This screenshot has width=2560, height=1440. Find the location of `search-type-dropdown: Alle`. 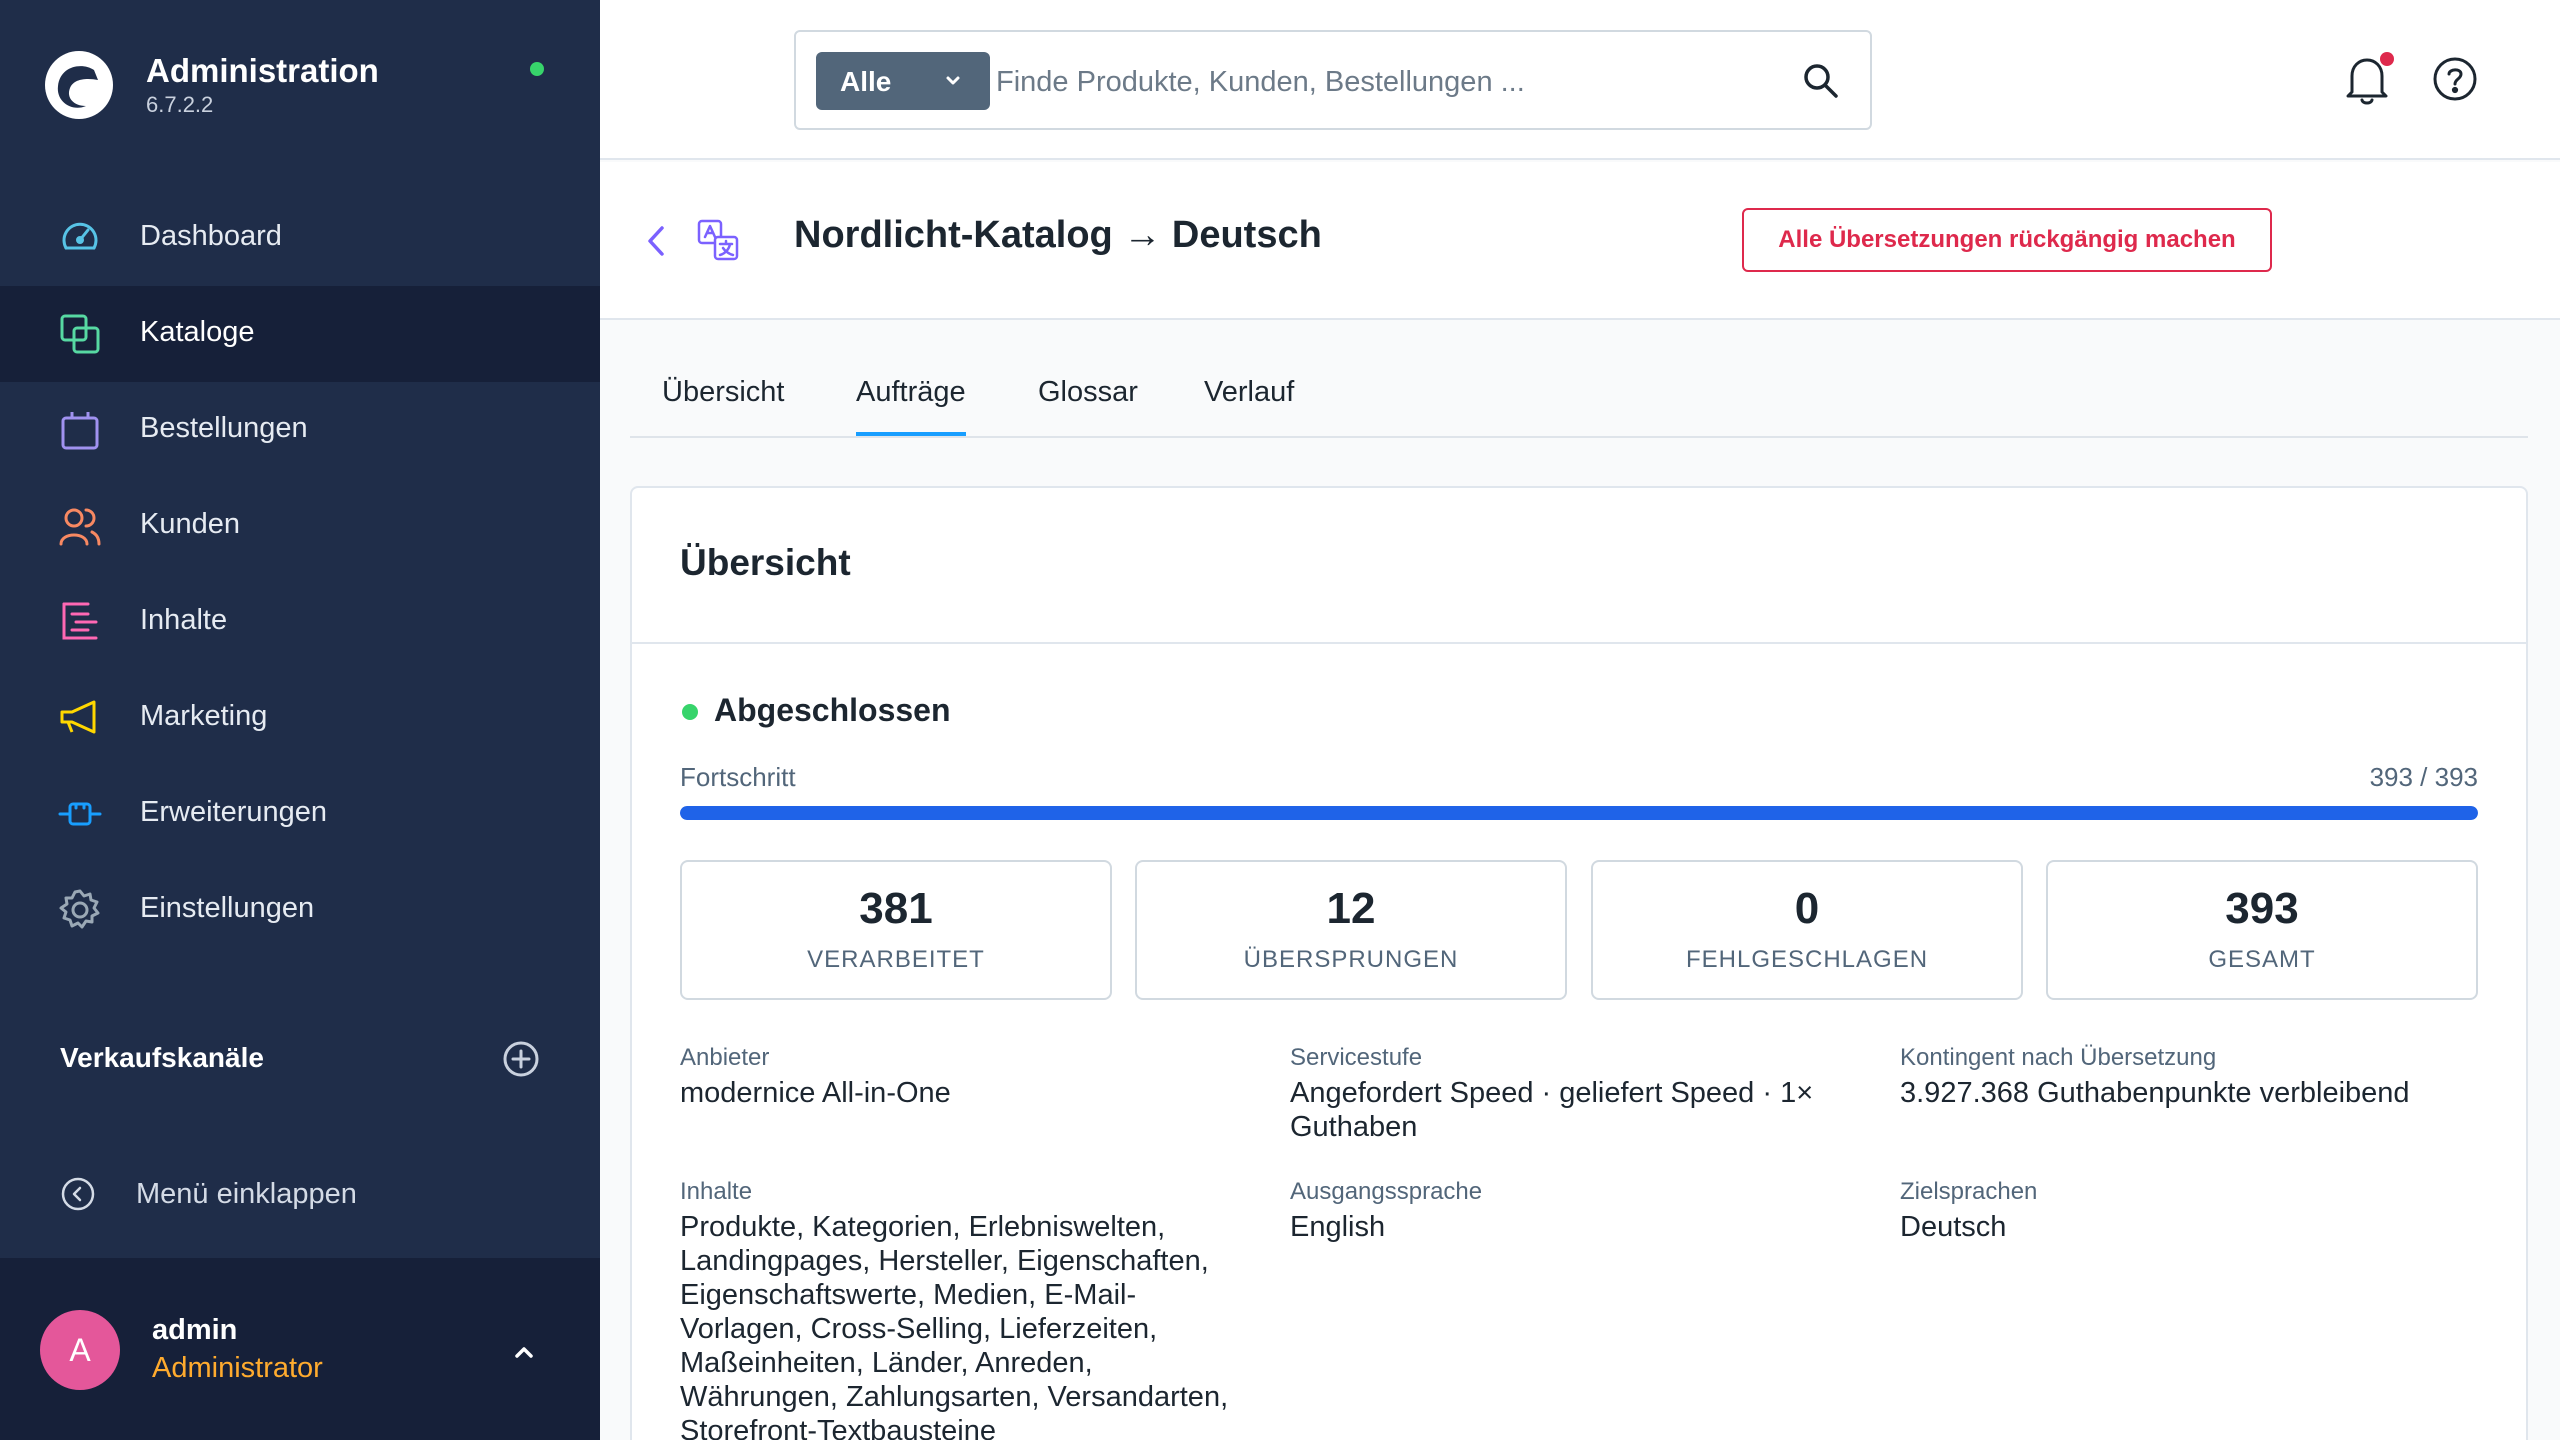

search-type-dropdown: Alle is located at coordinates (903, 81).